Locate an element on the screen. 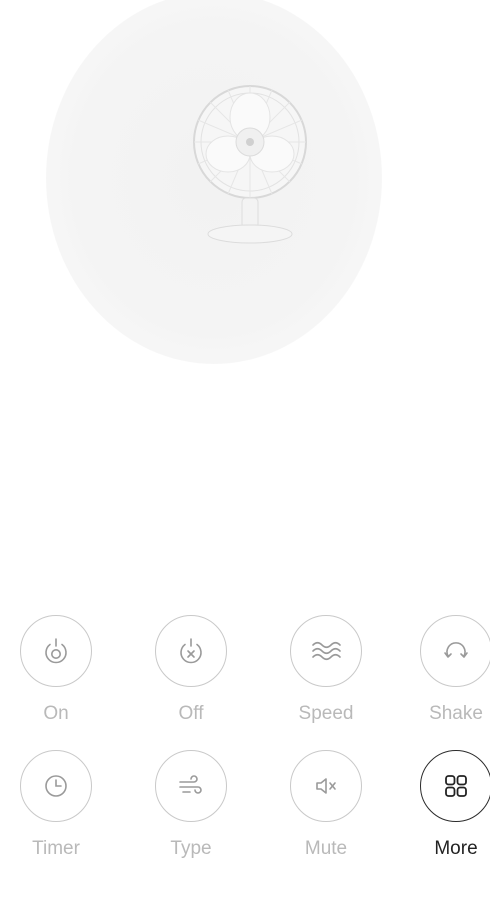 The height and width of the screenshot is (897, 490). control-mute: Mute is located at coordinates (328, 810).